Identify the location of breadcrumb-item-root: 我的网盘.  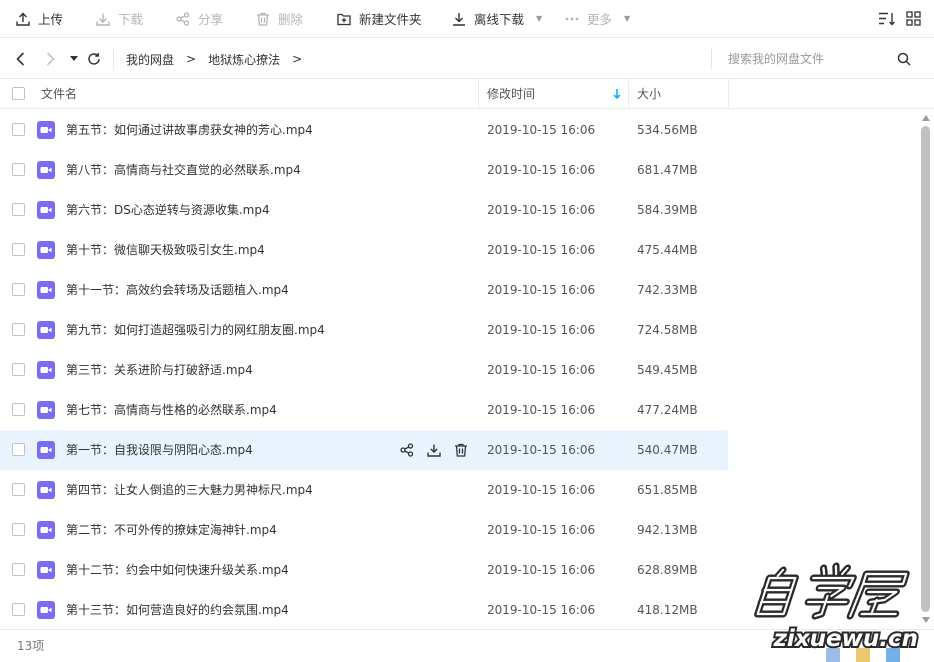
(150, 59).